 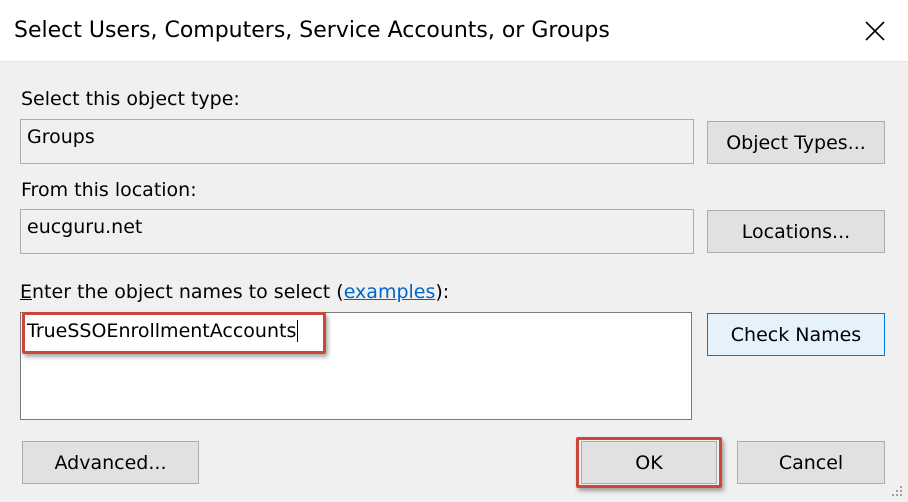 I want to click on close-icon, so click(x=875, y=31).